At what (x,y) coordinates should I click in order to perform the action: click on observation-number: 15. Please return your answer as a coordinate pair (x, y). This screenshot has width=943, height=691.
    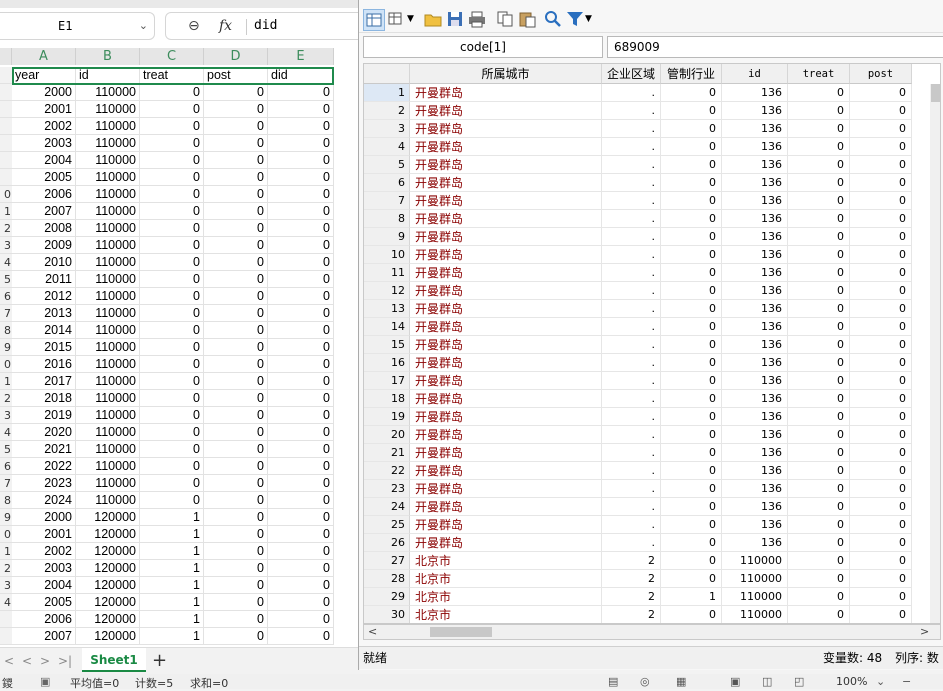
    Looking at the image, I should click on (387, 345).